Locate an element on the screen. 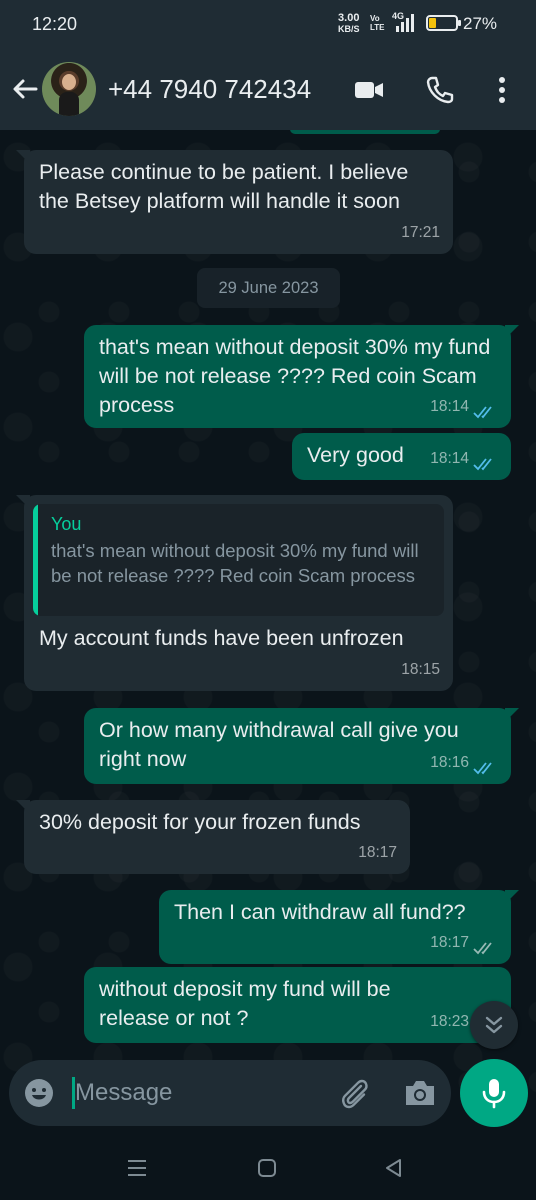  home-button is located at coordinates (267, 1168).